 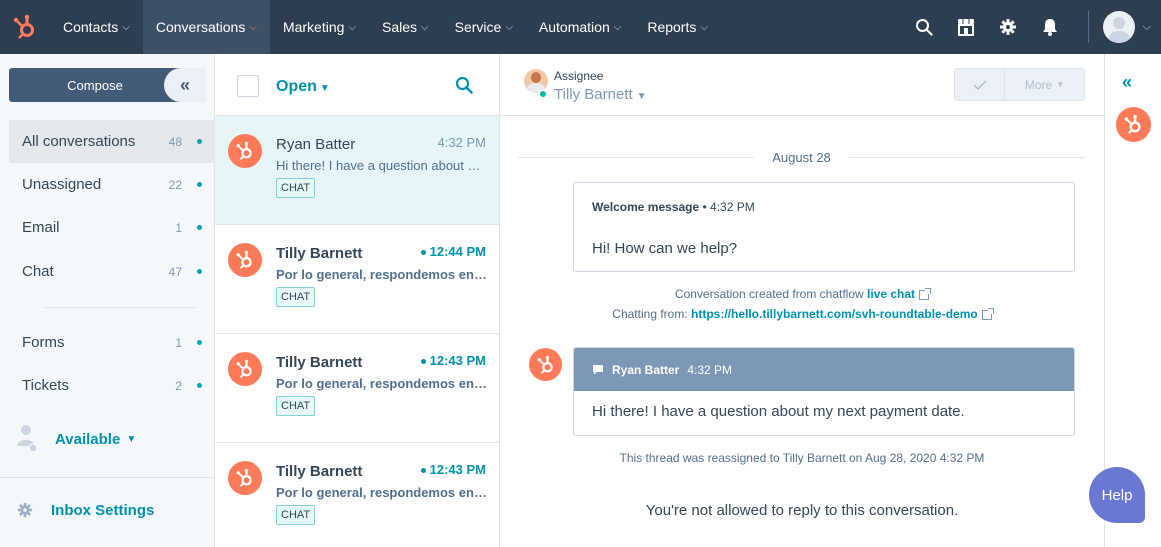 What do you see at coordinates (185, 85) in the screenshot?
I see `collapse-sidebar-icon: «` at bounding box center [185, 85].